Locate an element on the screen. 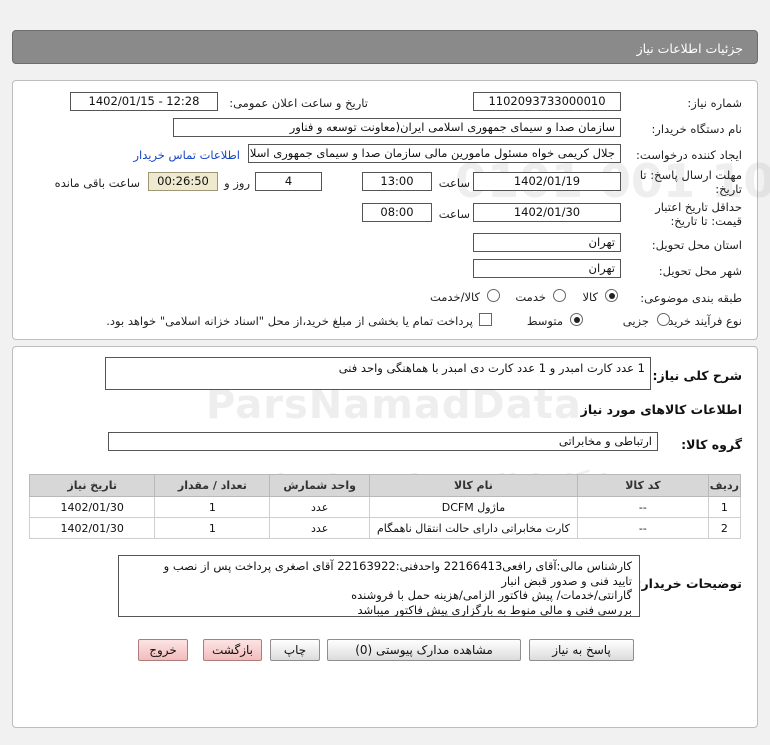 The height and width of the screenshot is (745, 770). cell-name: کارت مخابراتی دارای حالت انتقال ناهمگام is located at coordinates (473, 528).